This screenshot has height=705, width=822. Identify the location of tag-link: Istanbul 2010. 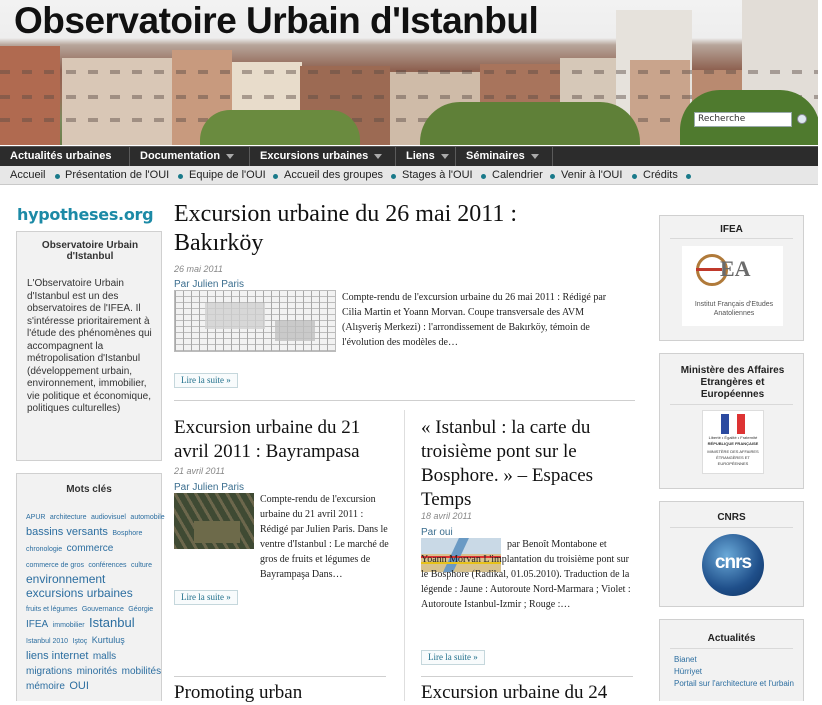
(47, 641).